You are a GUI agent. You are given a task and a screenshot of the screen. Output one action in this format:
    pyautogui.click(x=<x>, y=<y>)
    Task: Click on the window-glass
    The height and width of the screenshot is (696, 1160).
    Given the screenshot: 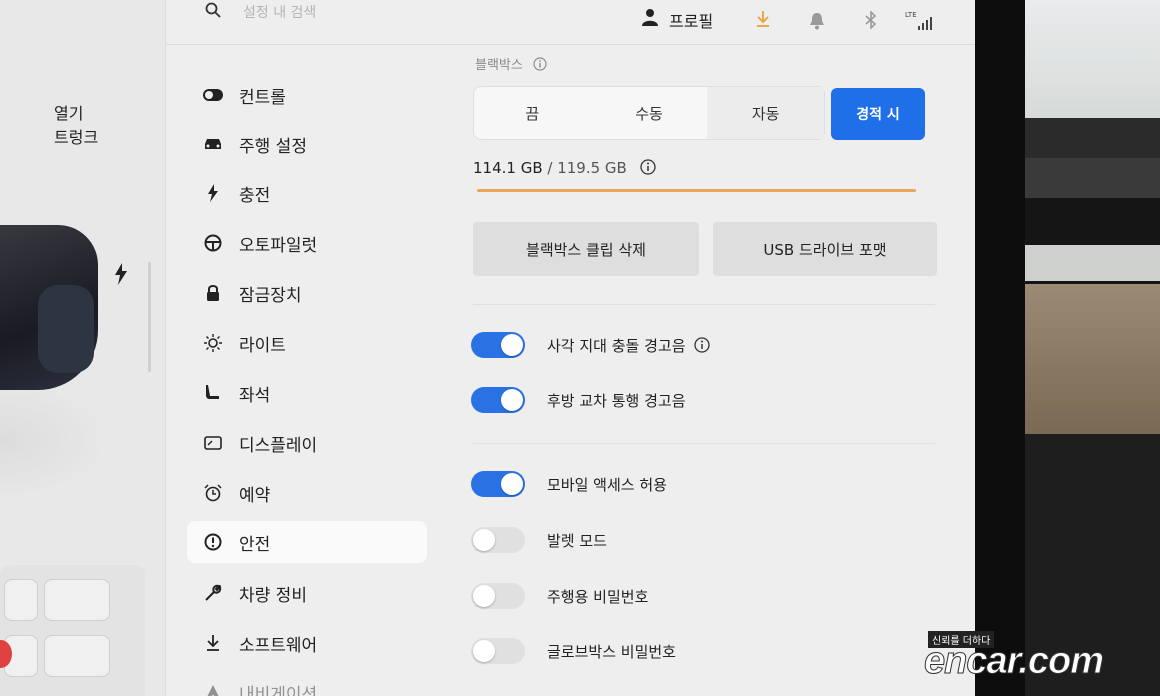 What is the action you would take?
    pyautogui.click(x=1092, y=59)
    